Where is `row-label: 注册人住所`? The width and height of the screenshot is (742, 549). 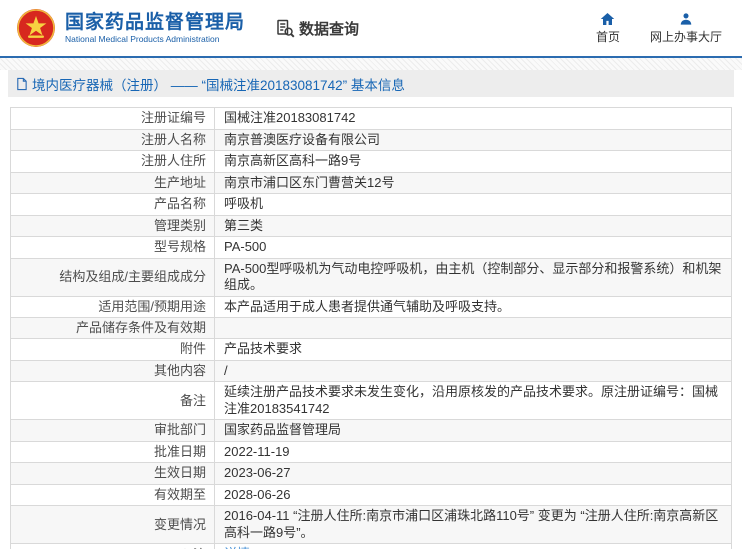 row-label: 注册人住所 is located at coordinates (113, 161).